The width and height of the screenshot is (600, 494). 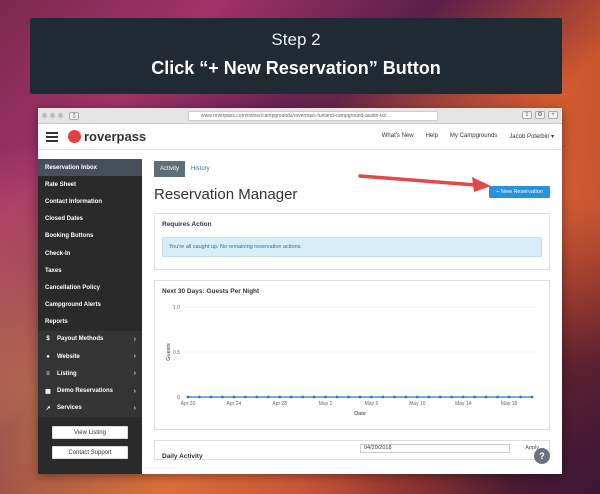 What do you see at coordinates (90, 287) in the screenshot?
I see `sidebar-item-cancellation-policy: Cancellation Policy` at bounding box center [90, 287].